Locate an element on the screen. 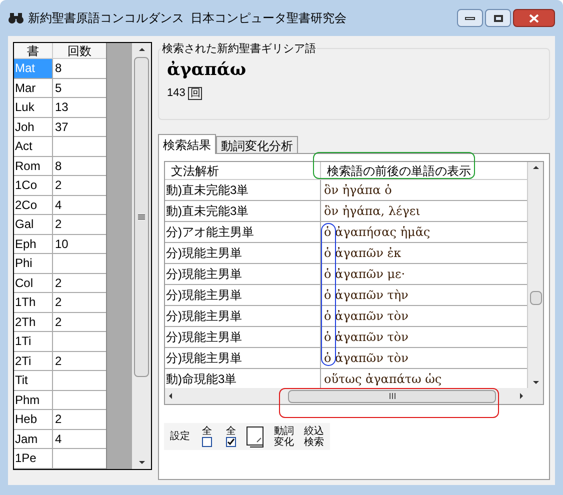  toolbar-button: 動詞変化 is located at coordinates (284, 437).